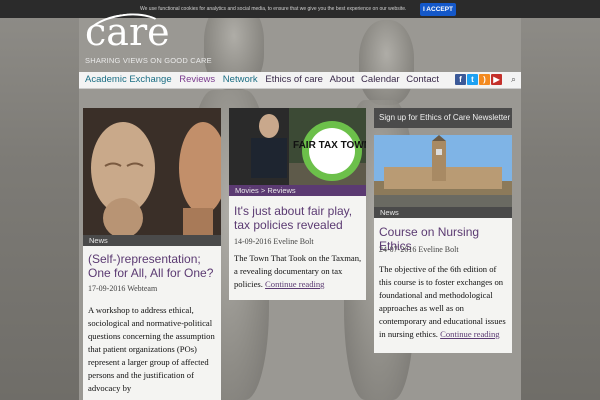 The image size is (600, 400). I want to click on article-date: 17-09-2016, so click(107, 288).